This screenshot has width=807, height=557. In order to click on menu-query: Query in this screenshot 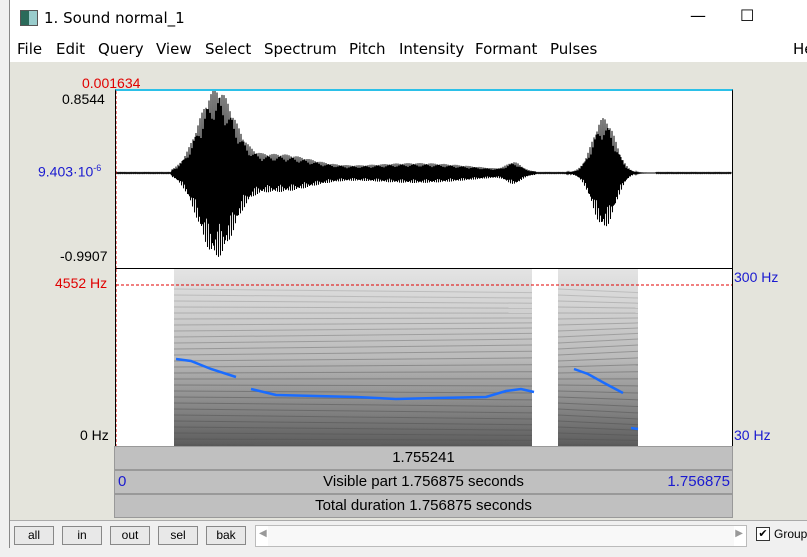, I will do `click(121, 49)`.